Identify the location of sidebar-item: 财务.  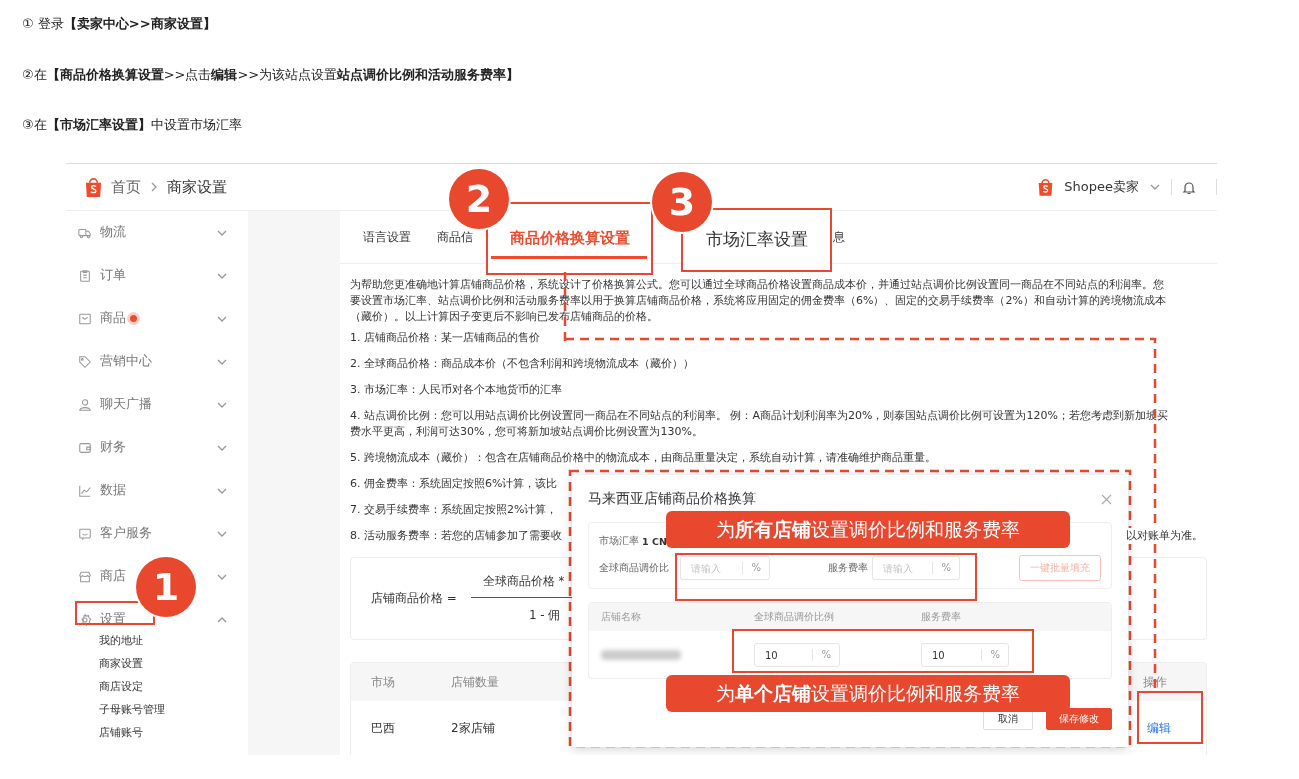
(113, 447).